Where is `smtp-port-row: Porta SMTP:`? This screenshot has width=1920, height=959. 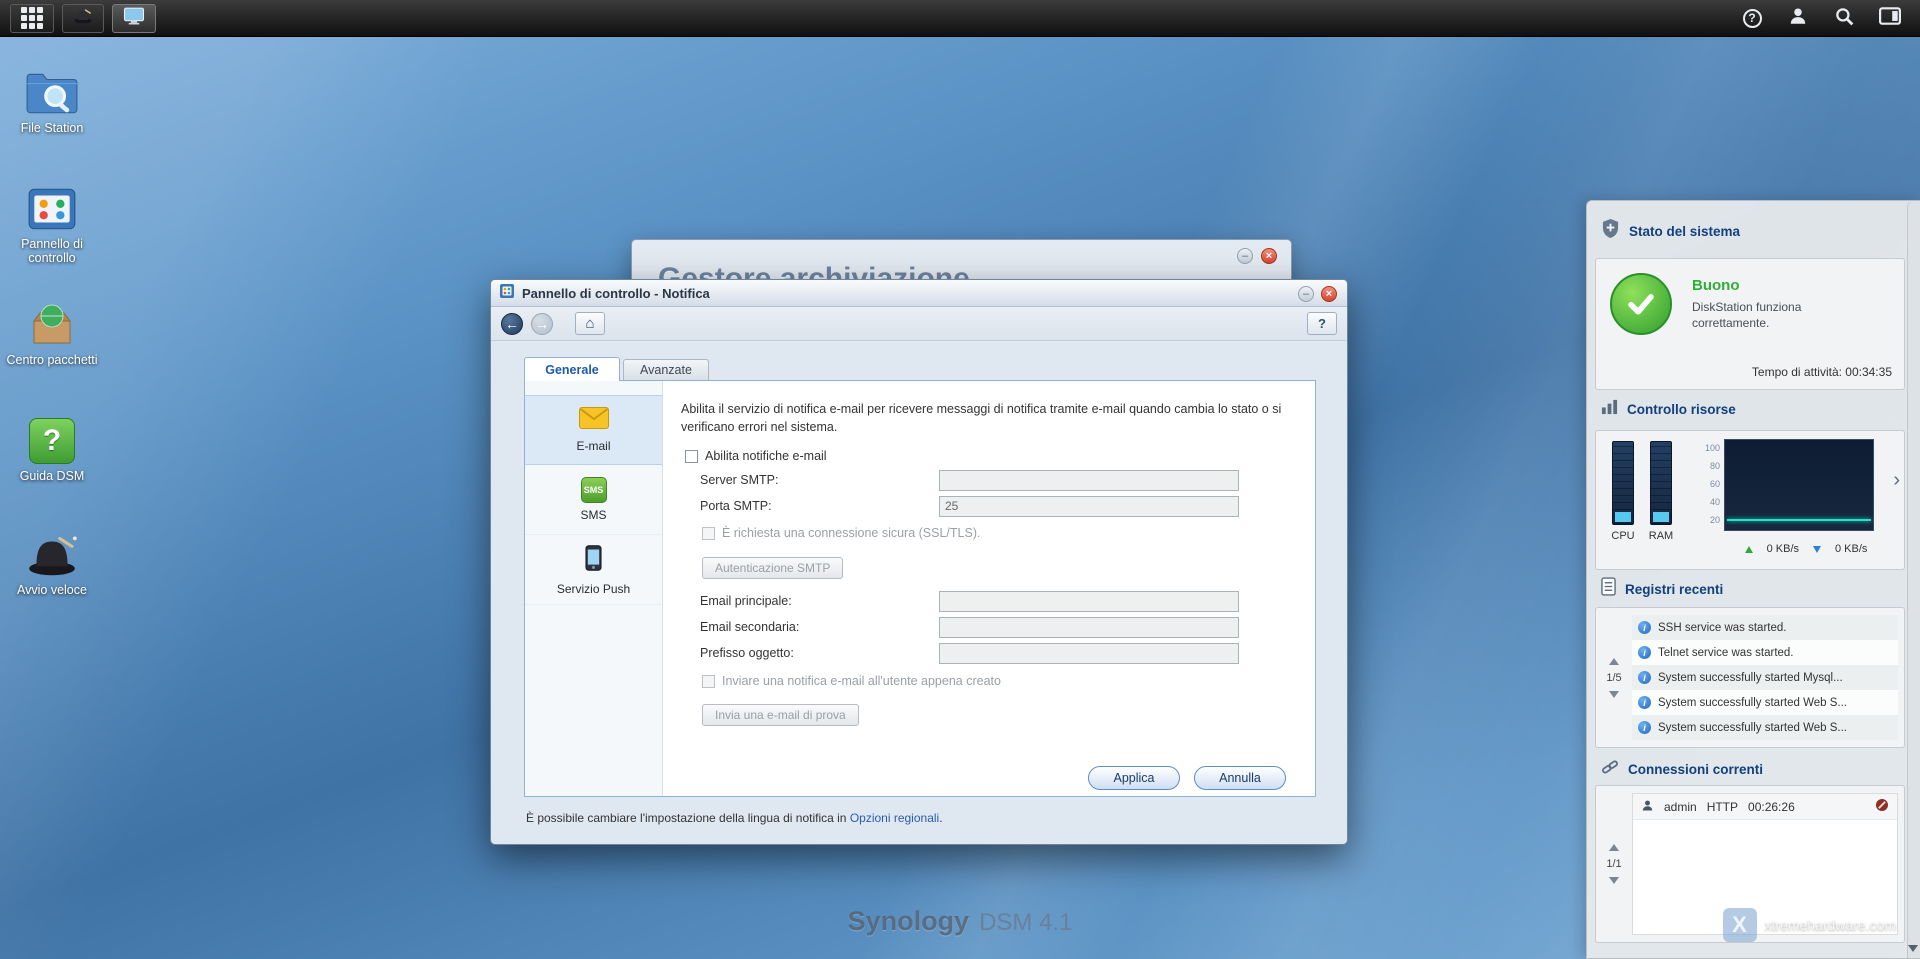 smtp-port-row: Porta SMTP: is located at coordinates (989, 506).